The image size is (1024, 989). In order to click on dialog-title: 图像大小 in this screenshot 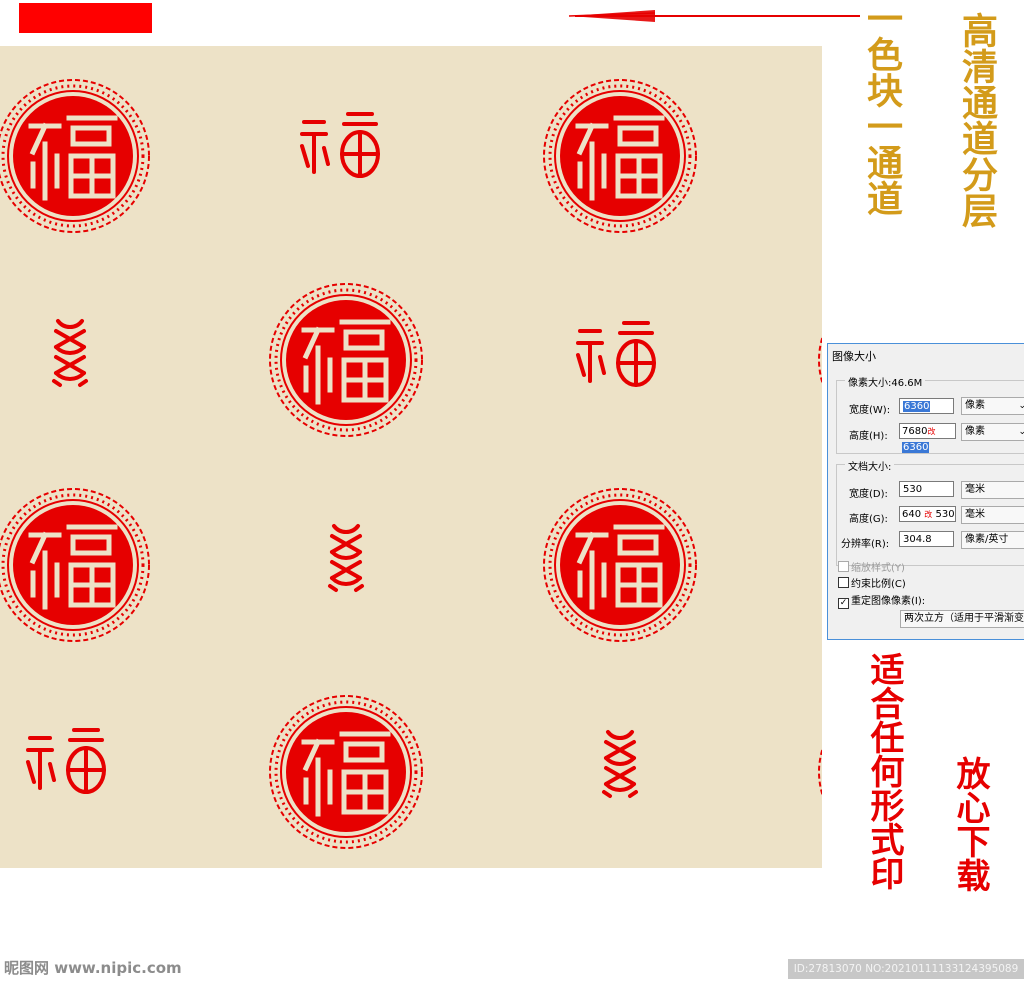, I will do `click(854, 356)`.